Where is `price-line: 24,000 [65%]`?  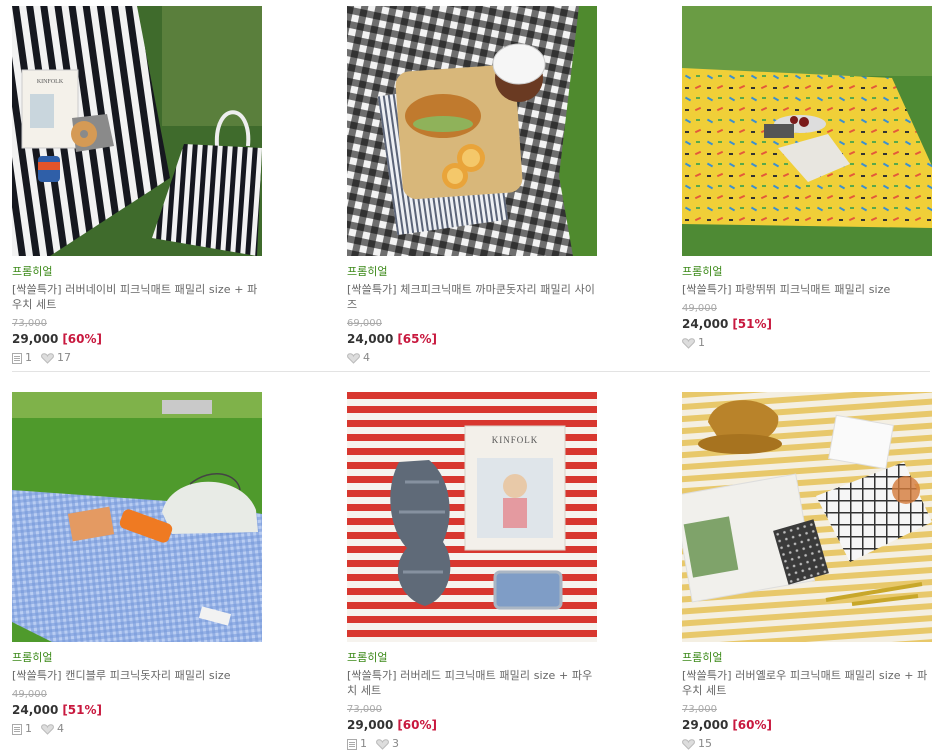
price-line: 24,000 [65%] is located at coordinates (472, 339).